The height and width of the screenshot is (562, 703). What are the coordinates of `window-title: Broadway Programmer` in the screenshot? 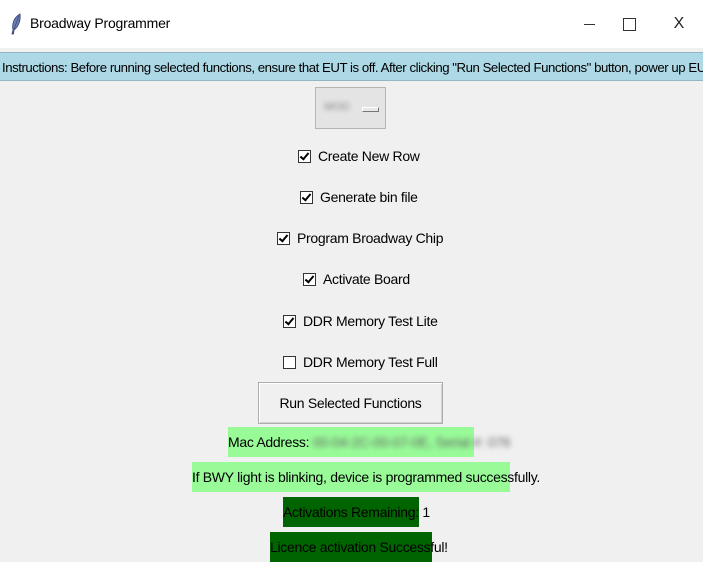 It's located at (100, 23).